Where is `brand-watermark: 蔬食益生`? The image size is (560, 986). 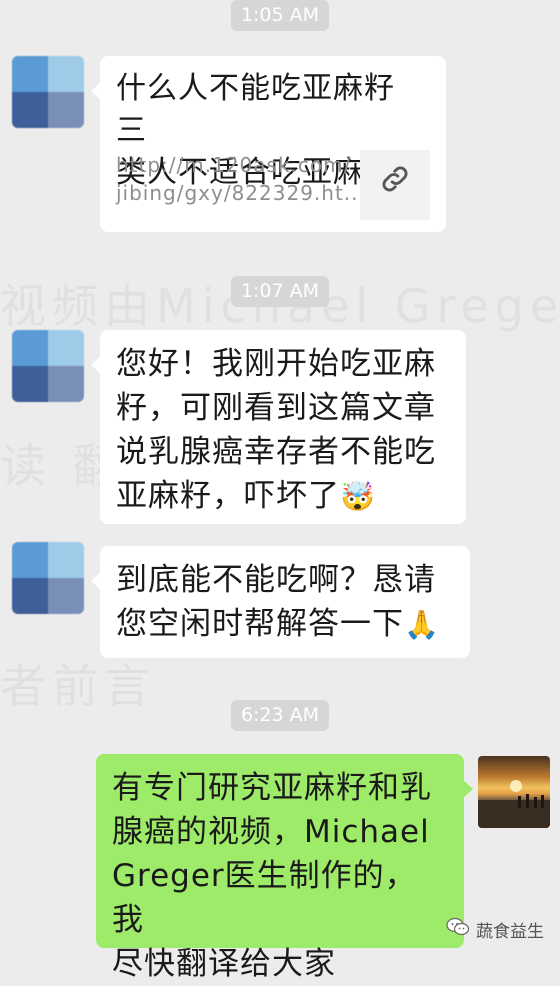 brand-watermark: 蔬食益生 is located at coordinates (495, 929).